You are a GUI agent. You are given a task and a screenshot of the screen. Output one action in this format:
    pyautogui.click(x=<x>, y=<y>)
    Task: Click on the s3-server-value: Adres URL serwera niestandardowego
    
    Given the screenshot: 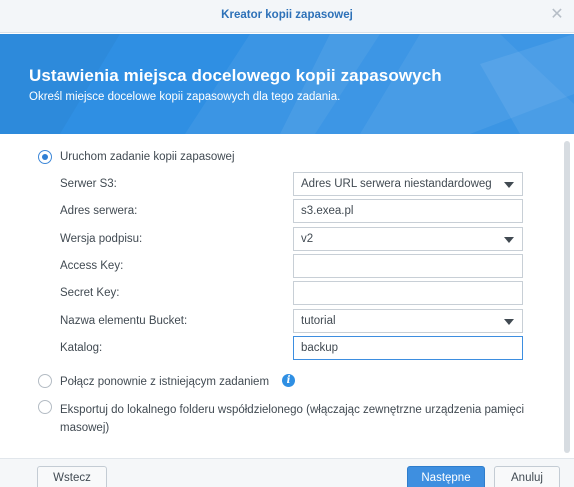 What is the action you would take?
    pyautogui.click(x=396, y=184)
    